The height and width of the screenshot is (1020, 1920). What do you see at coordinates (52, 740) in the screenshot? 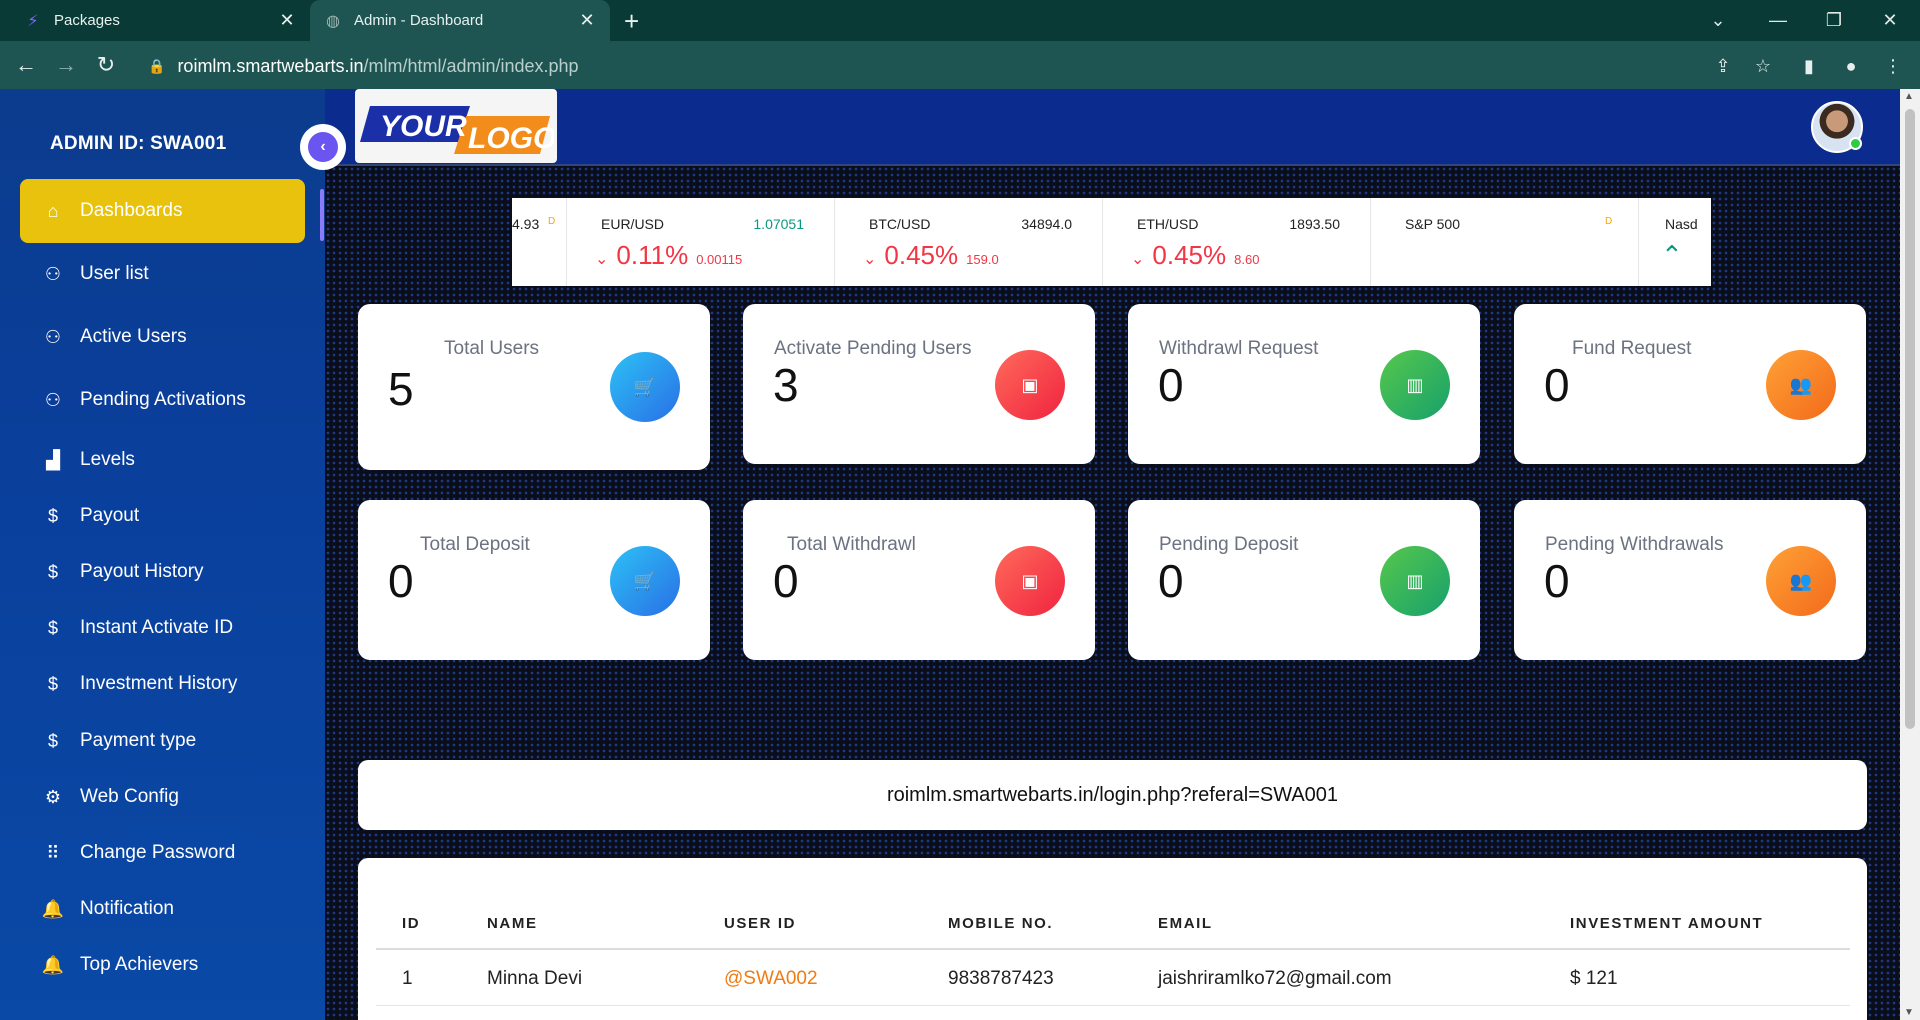
I see `dollar-icon: $` at bounding box center [52, 740].